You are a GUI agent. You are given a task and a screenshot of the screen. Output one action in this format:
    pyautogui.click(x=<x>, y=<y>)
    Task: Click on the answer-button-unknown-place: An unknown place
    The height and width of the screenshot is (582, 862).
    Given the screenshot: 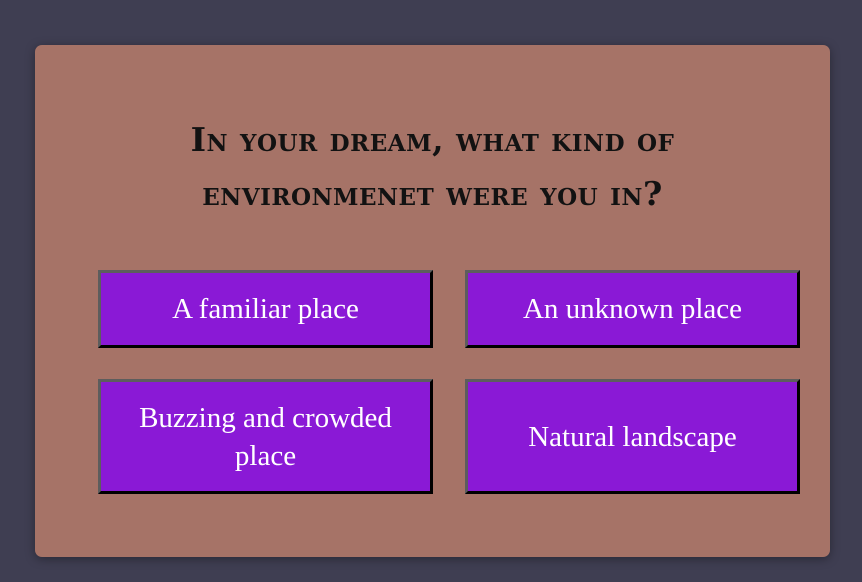 What is the action you would take?
    pyautogui.click(x=632, y=309)
    